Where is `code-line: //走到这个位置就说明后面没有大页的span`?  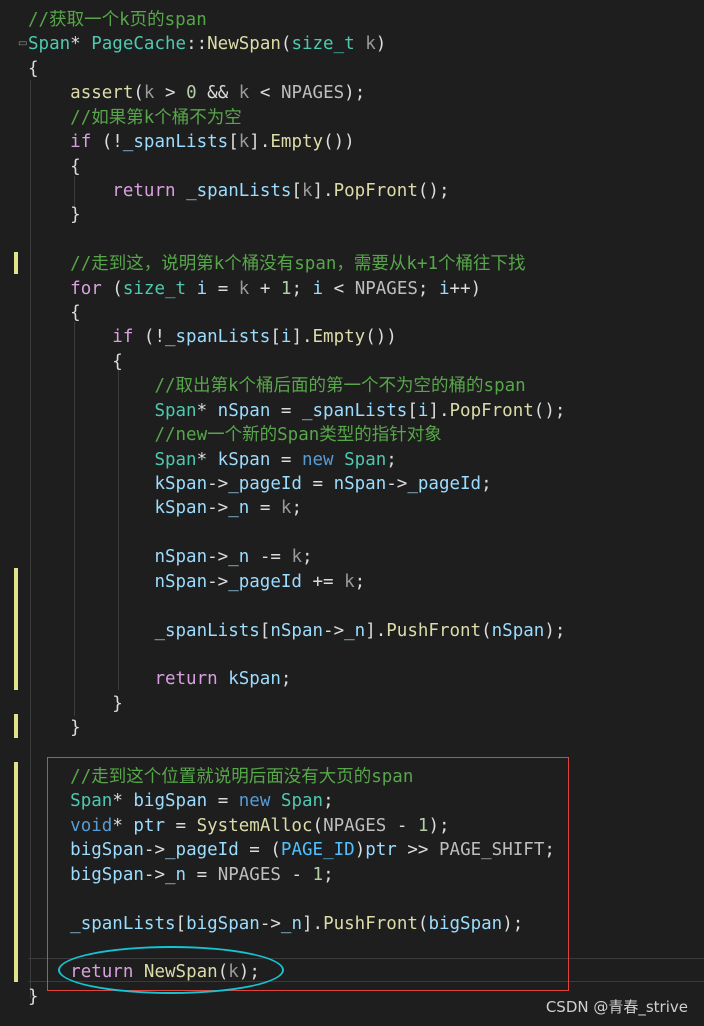 code-line: //走到这个位置就说明后面没有大页的span is located at coordinates (220, 777).